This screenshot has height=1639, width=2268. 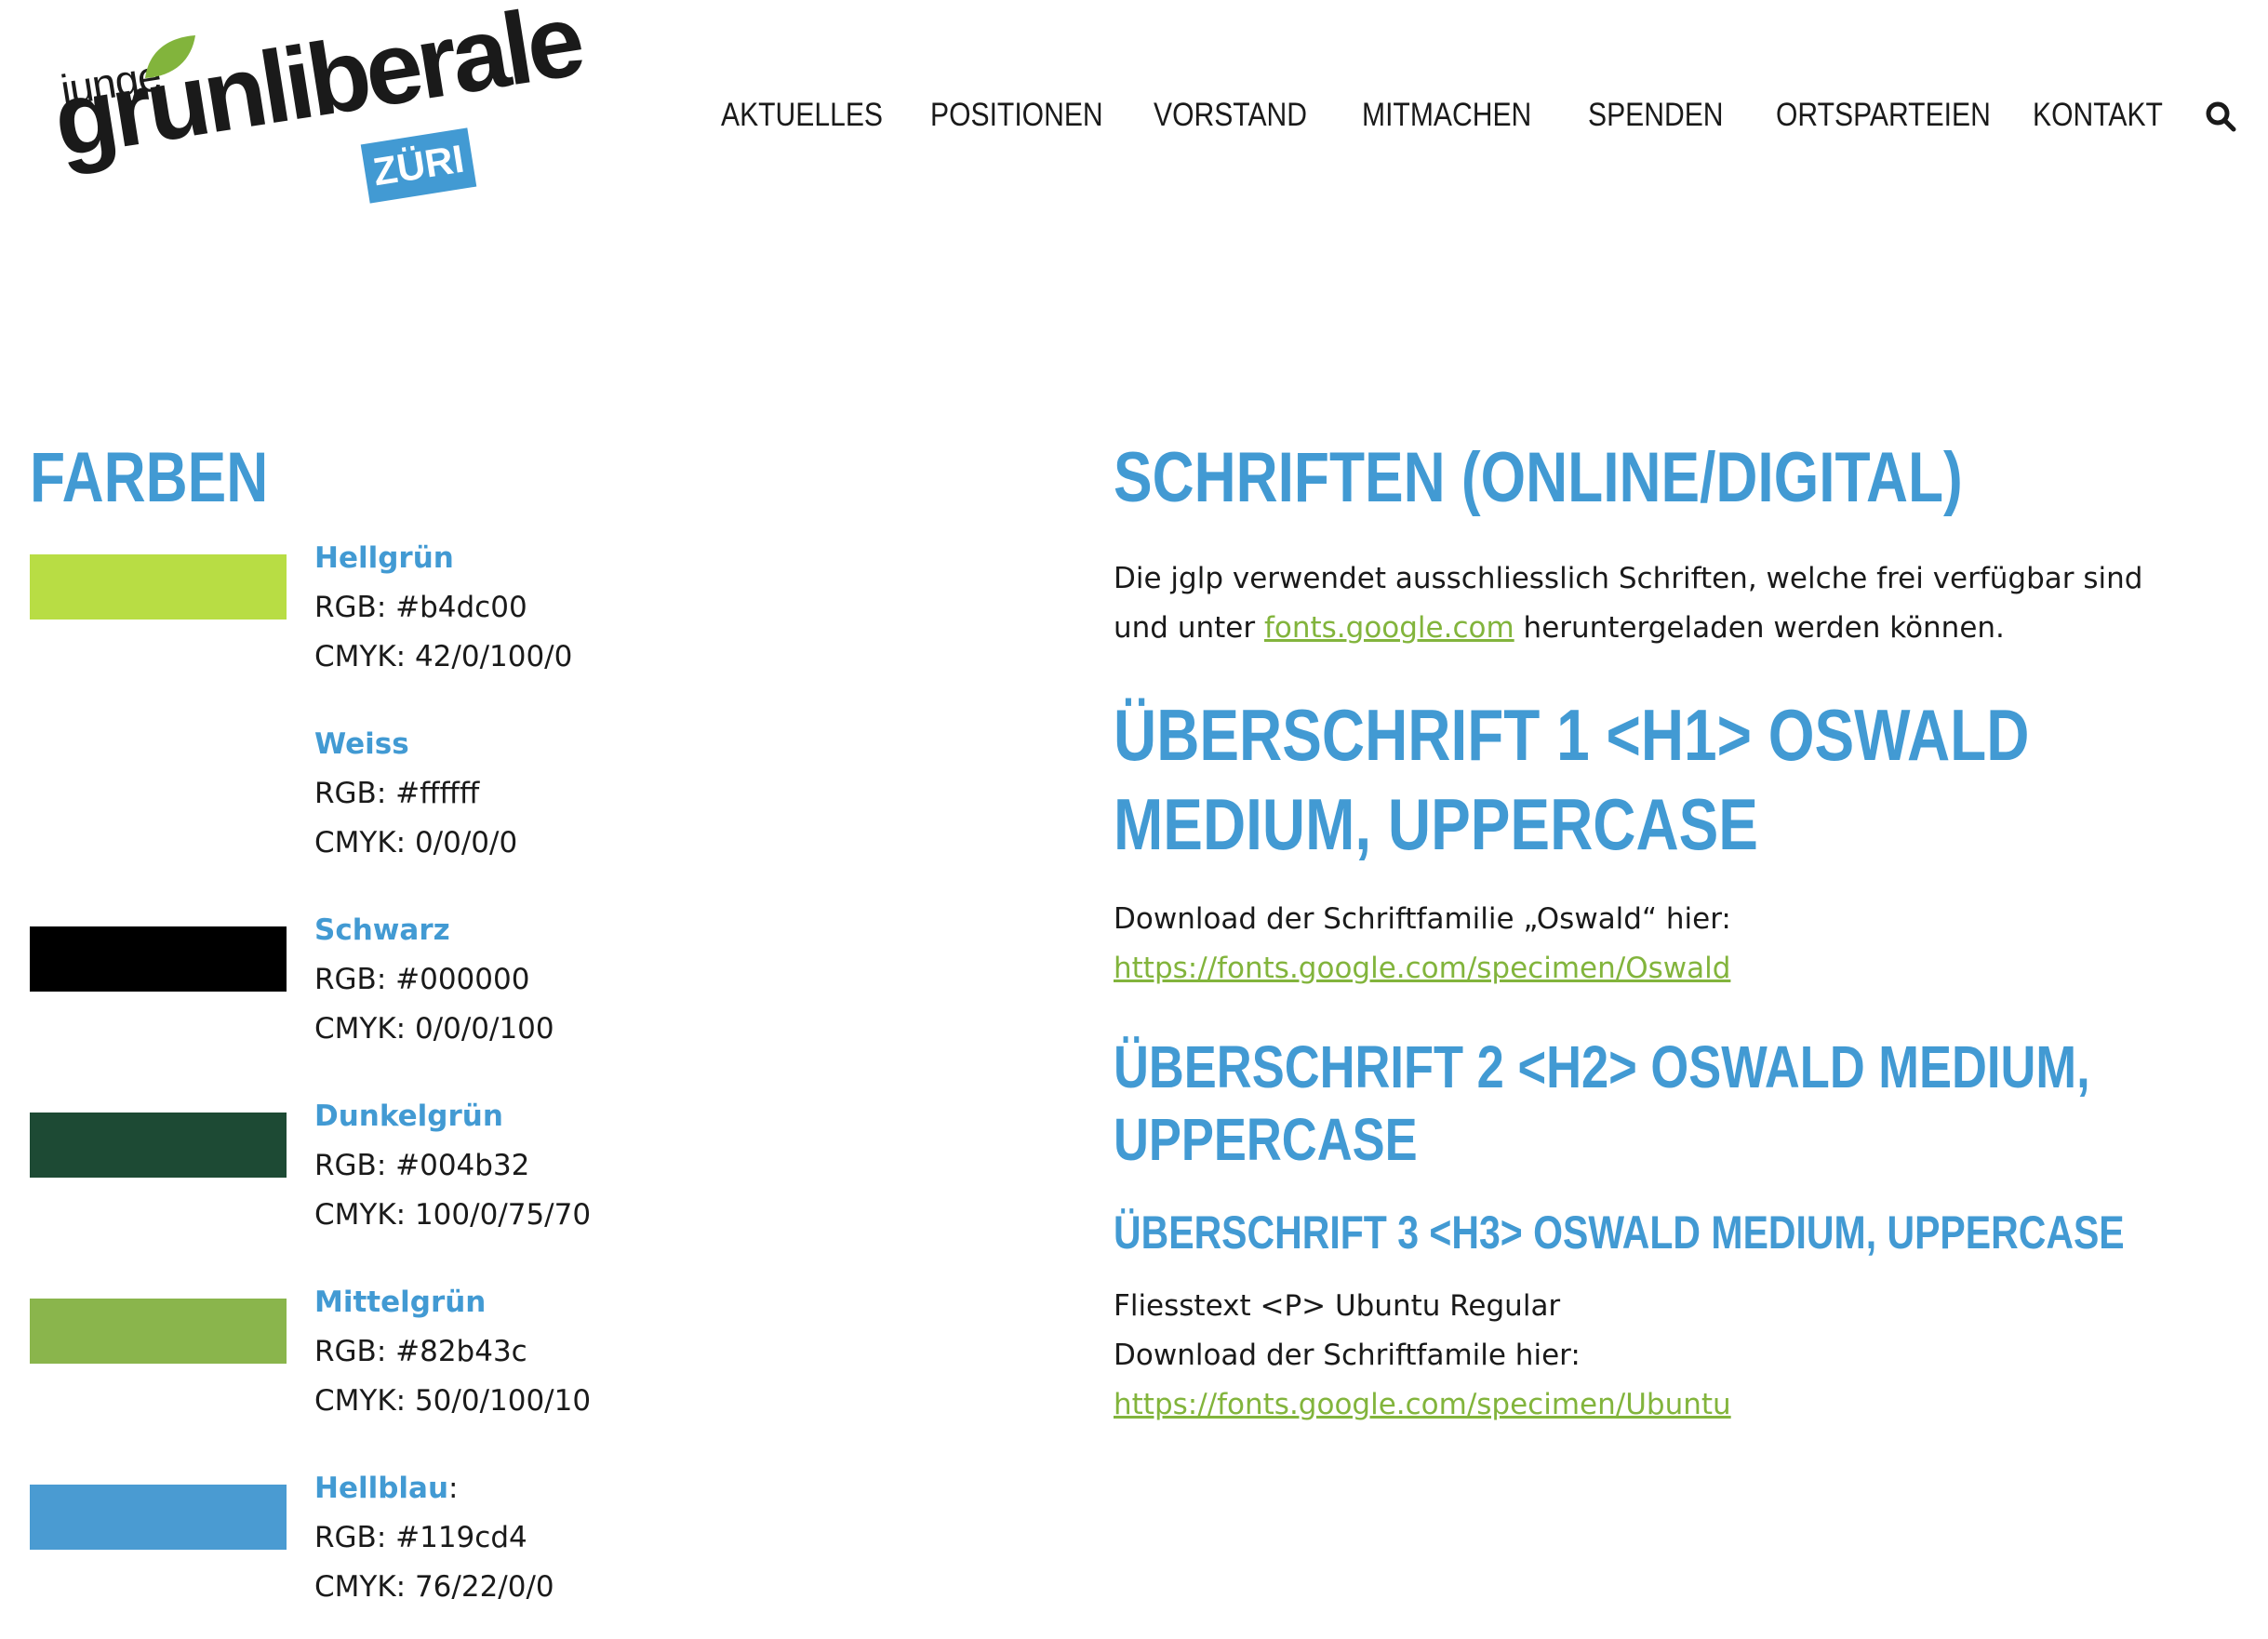 I want to click on color-info: Hellblau: RGB: #119cd4 CMYK: 76/22/0/0, so click(x=434, y=1538).